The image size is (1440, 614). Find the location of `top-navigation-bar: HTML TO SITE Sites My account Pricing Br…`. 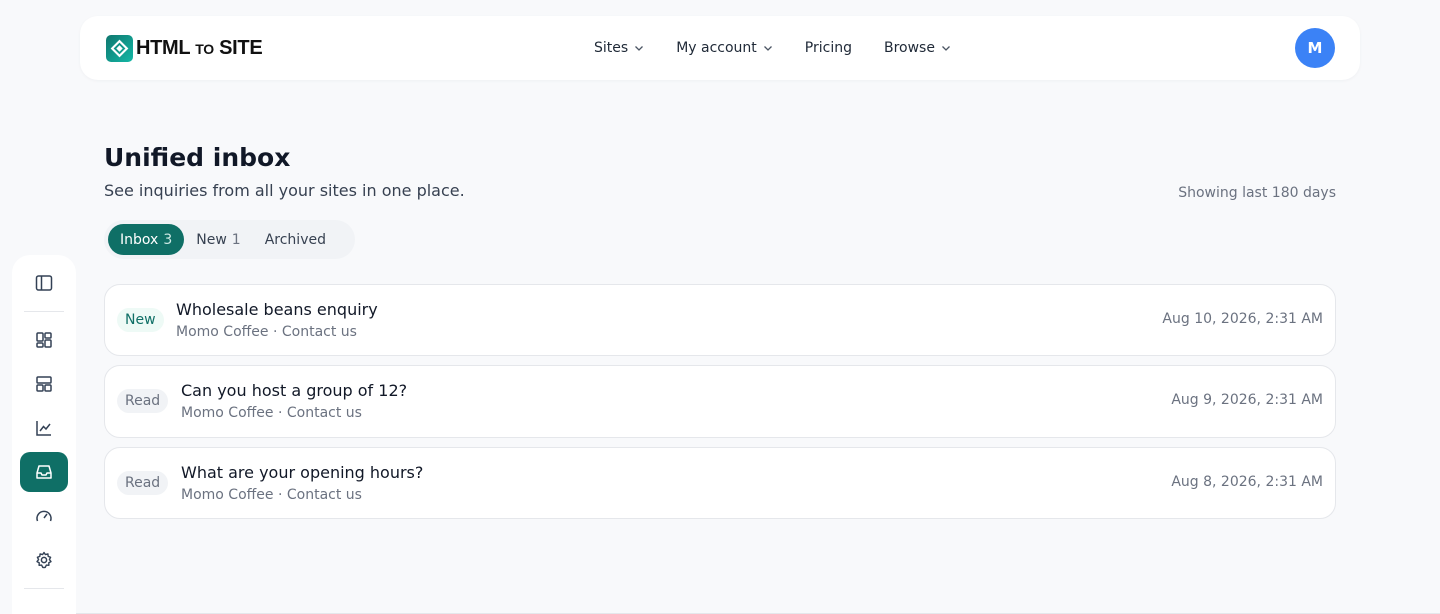

top-navigation-bar: HTML TO SITE Sites My account Pricing Br… is located at coordinates (720, 48).